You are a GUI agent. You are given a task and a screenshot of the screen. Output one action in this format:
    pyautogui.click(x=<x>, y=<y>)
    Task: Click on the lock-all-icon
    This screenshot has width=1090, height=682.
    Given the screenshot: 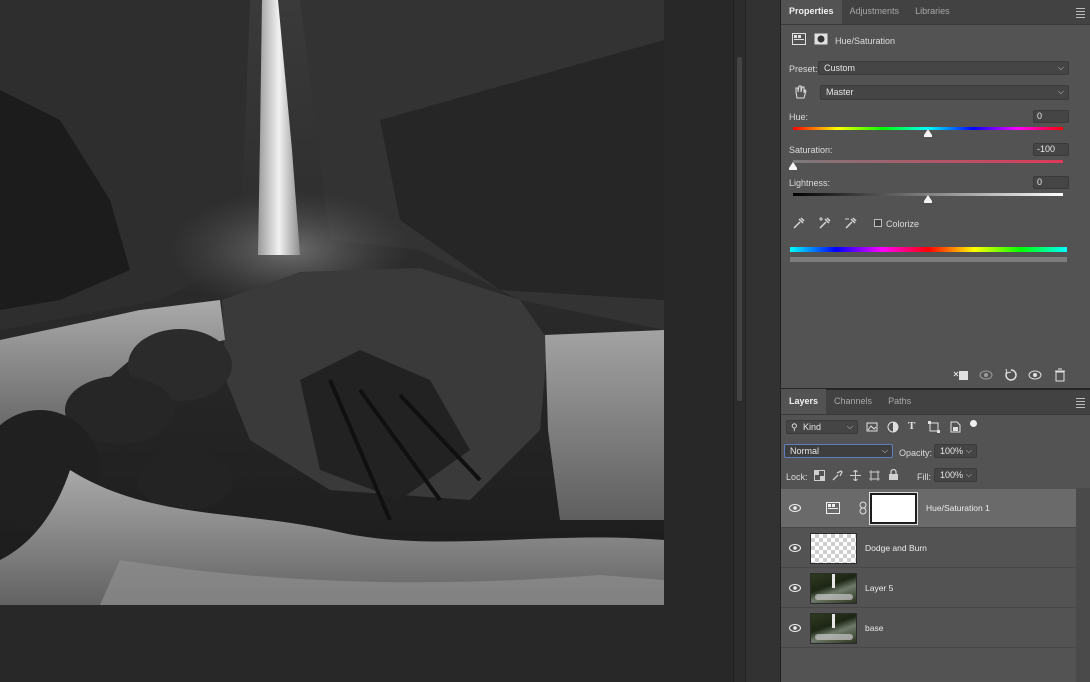 What is the action you would take?
    pyautogui.click(x=893, y=475)
    